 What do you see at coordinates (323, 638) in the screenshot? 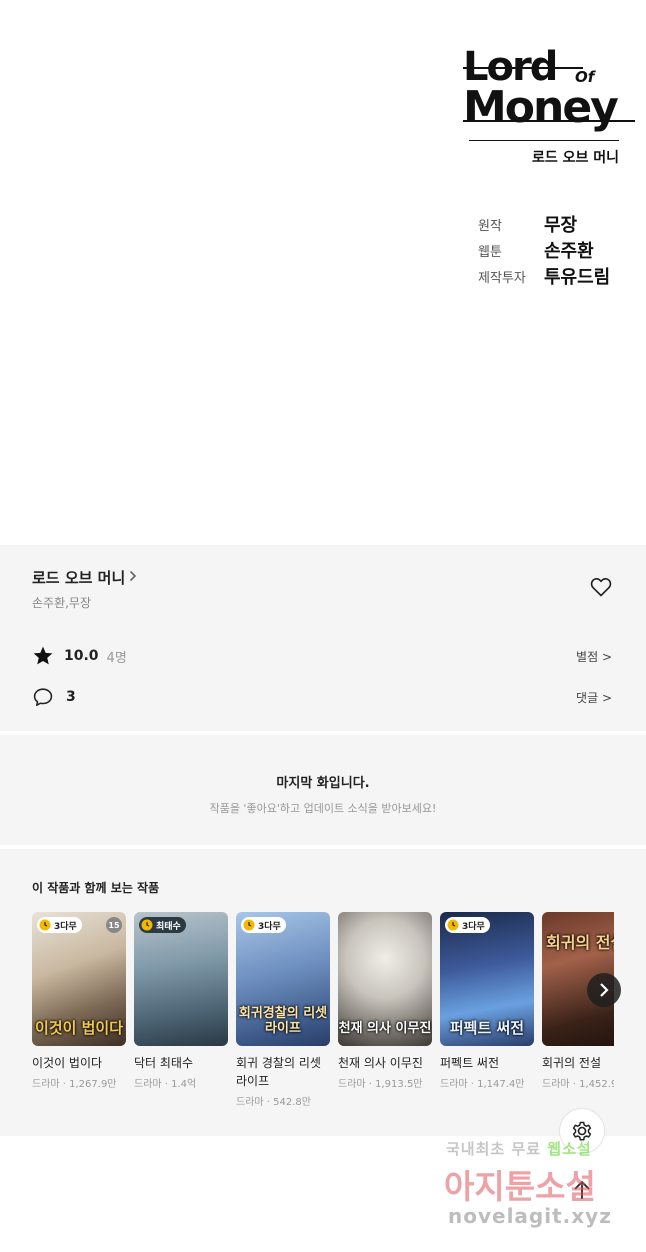
I see `series-info: 로드 오브 머니 손주환,무장 10.0 4명 별점 > 3 댓글 >` at bounding box center [323, 638].